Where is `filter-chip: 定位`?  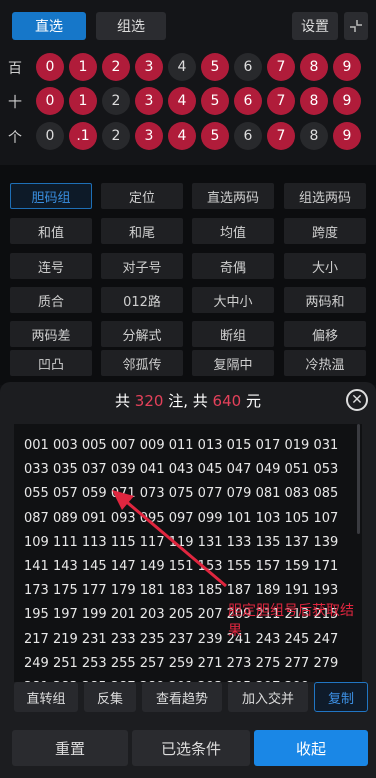
filter-chip: 定位 is located at coordinates (142, 196).